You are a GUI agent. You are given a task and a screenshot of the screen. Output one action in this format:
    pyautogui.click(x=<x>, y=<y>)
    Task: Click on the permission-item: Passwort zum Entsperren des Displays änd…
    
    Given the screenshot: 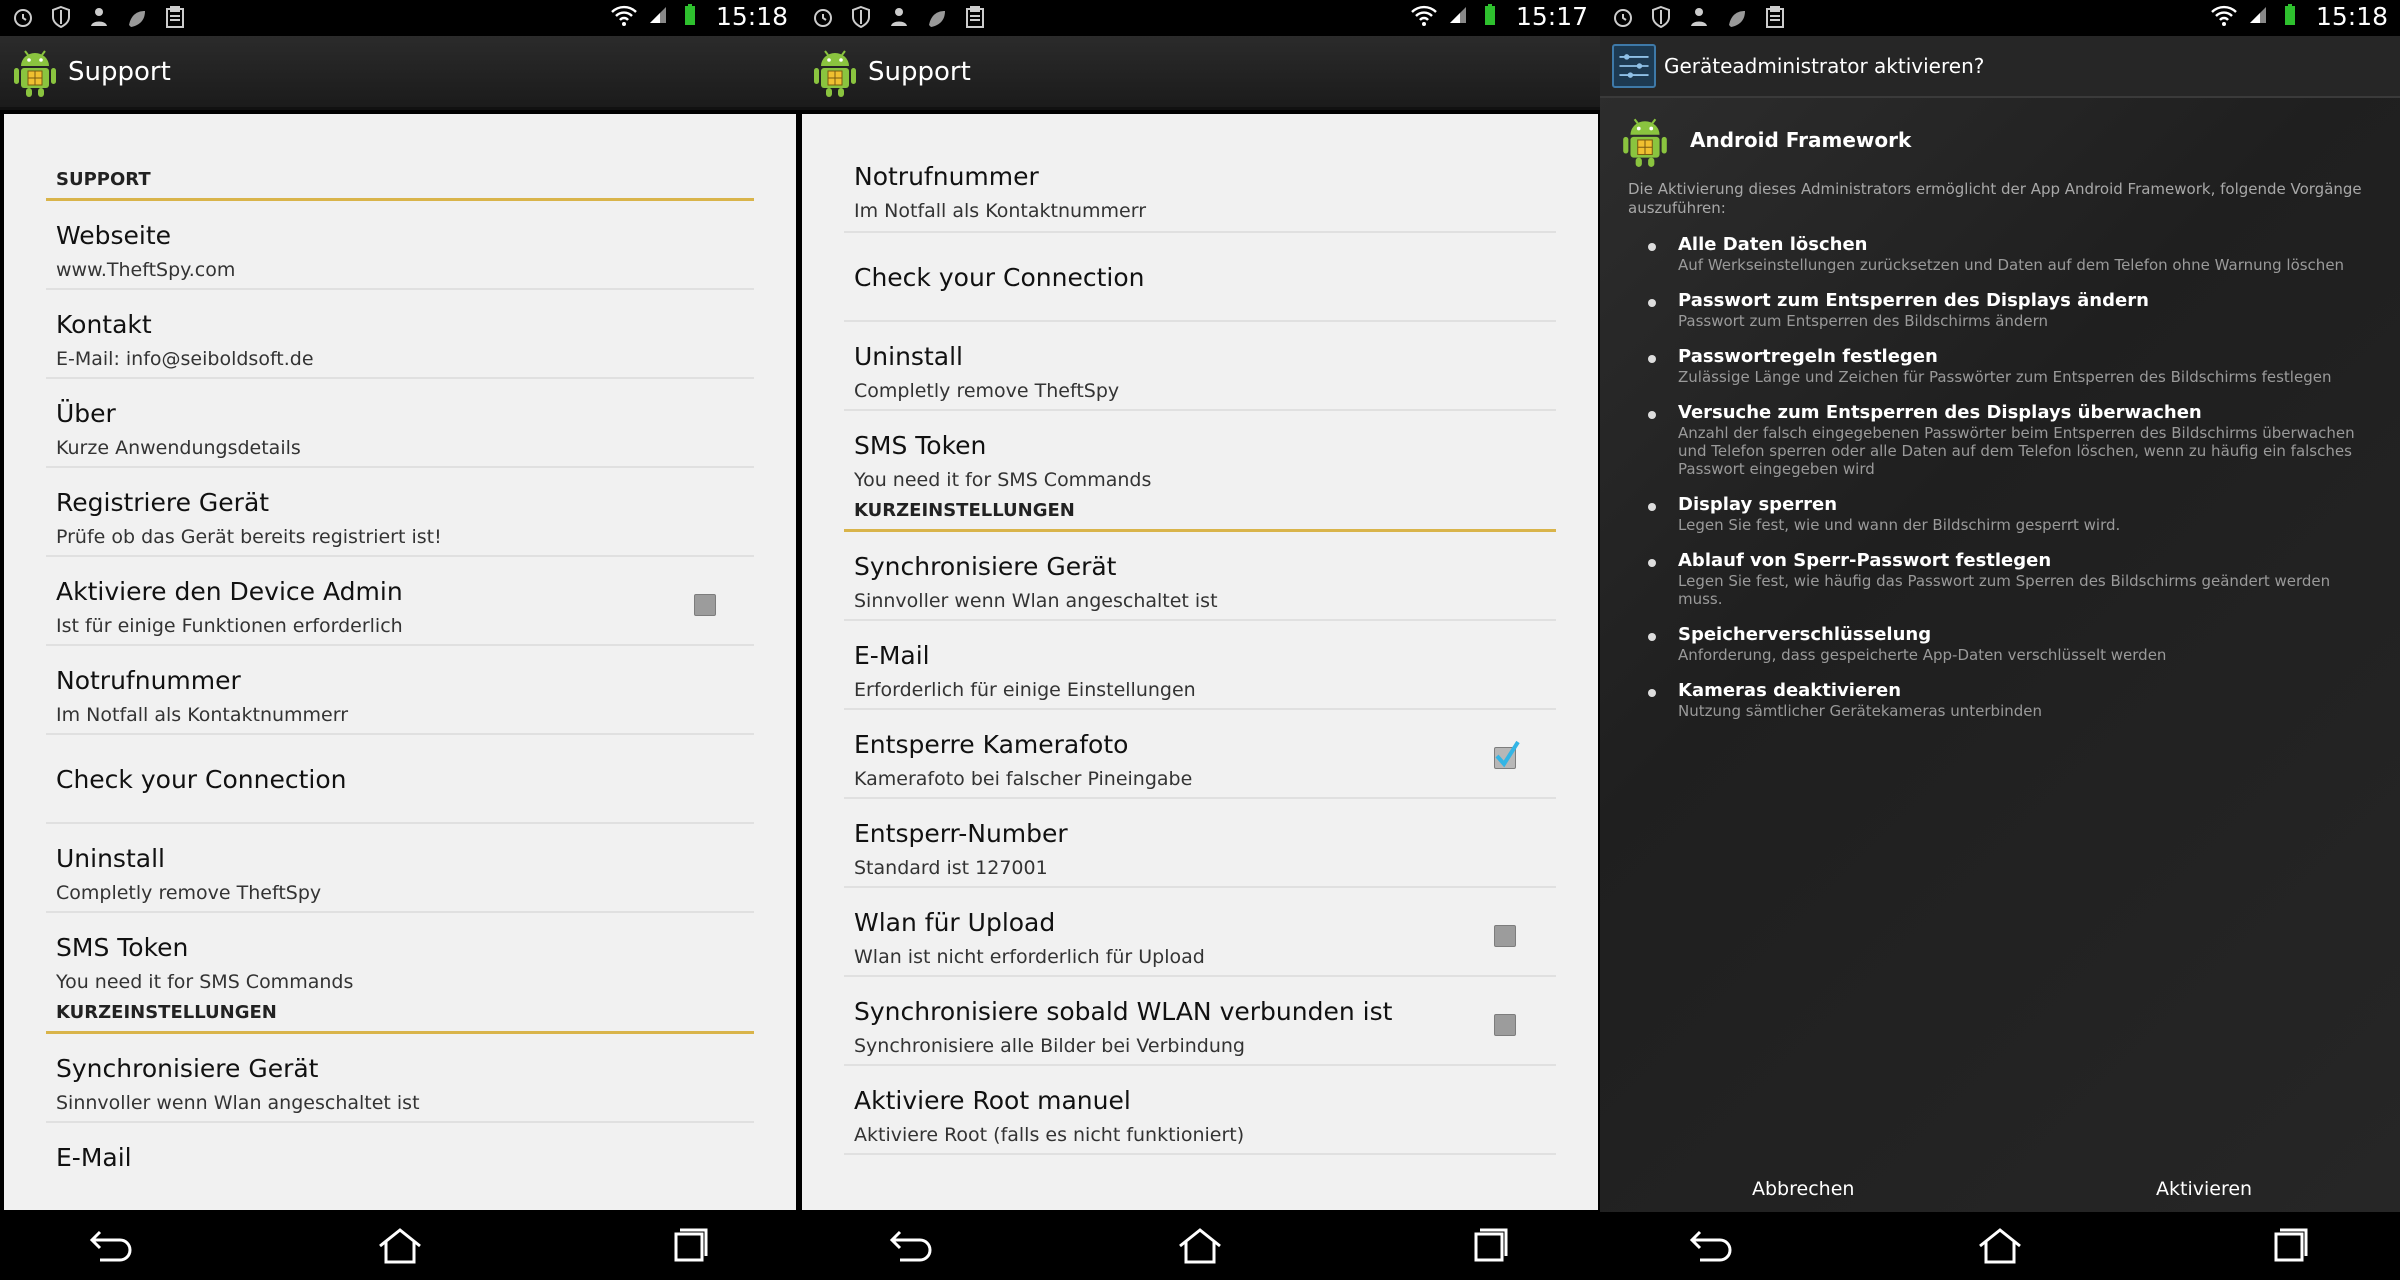 What is the action you would take?
    pyautogui.click(x=2008, y=310)
    